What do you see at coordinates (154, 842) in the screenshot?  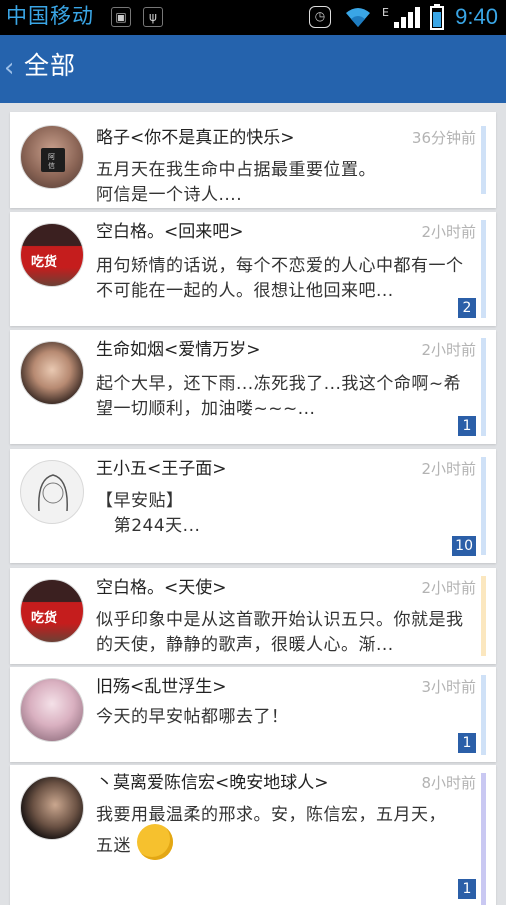 I see `thinking-emoji-icon` at bounding box center [154, 842].